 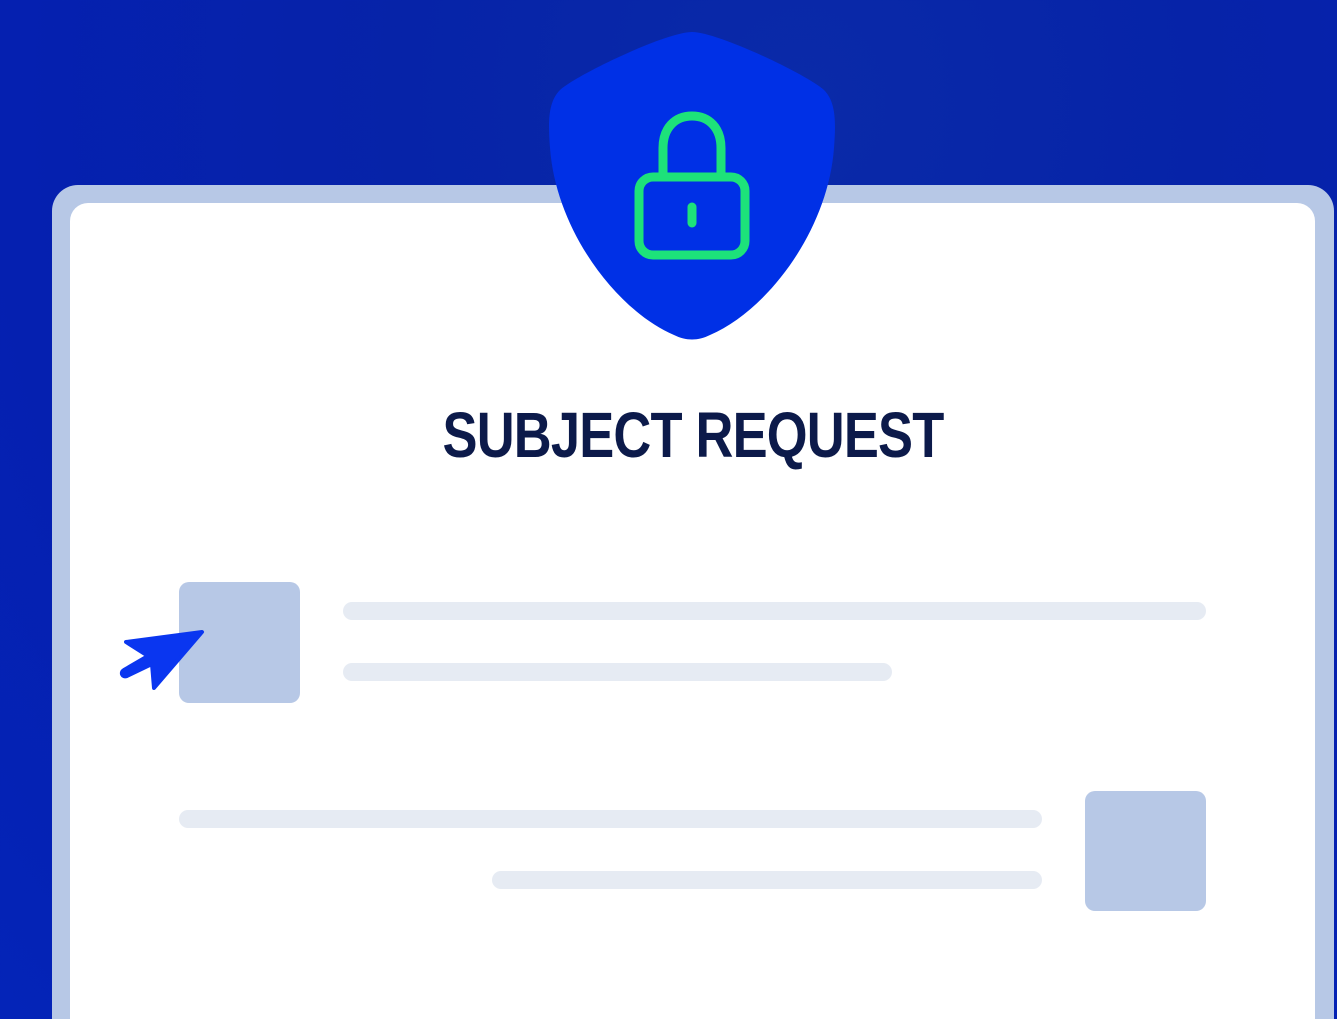 What do you see at coordinates (1145, 851) in the screenshot?
I see `placeholder-checkbox` at bounding box center [1145, 851].